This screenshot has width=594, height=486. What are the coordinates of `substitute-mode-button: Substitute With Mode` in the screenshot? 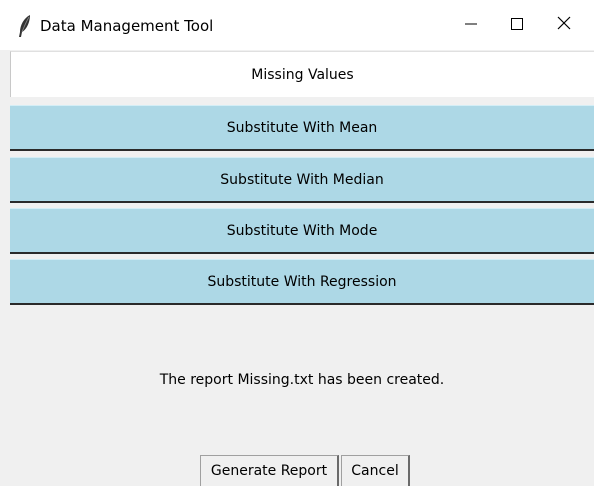 It's located at (302, 231).